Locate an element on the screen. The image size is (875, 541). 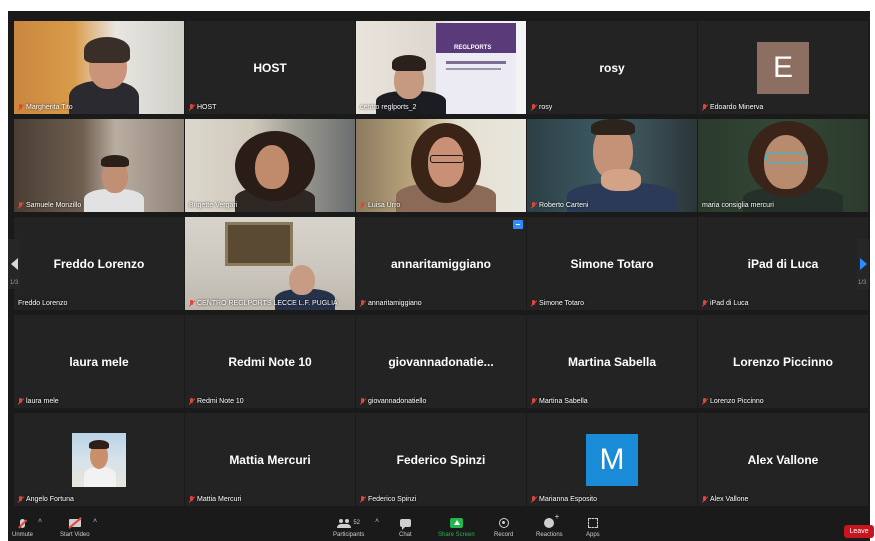
video-tile-alex-vallone: Alex Vallone Alex Vallone is located at coordinates (783, 459).